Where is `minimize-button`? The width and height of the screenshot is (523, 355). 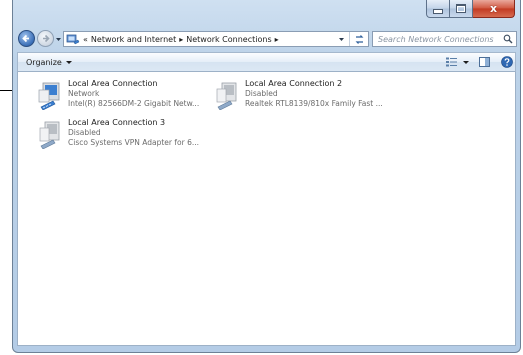 minimize-button is located at coordinates (438, 9).